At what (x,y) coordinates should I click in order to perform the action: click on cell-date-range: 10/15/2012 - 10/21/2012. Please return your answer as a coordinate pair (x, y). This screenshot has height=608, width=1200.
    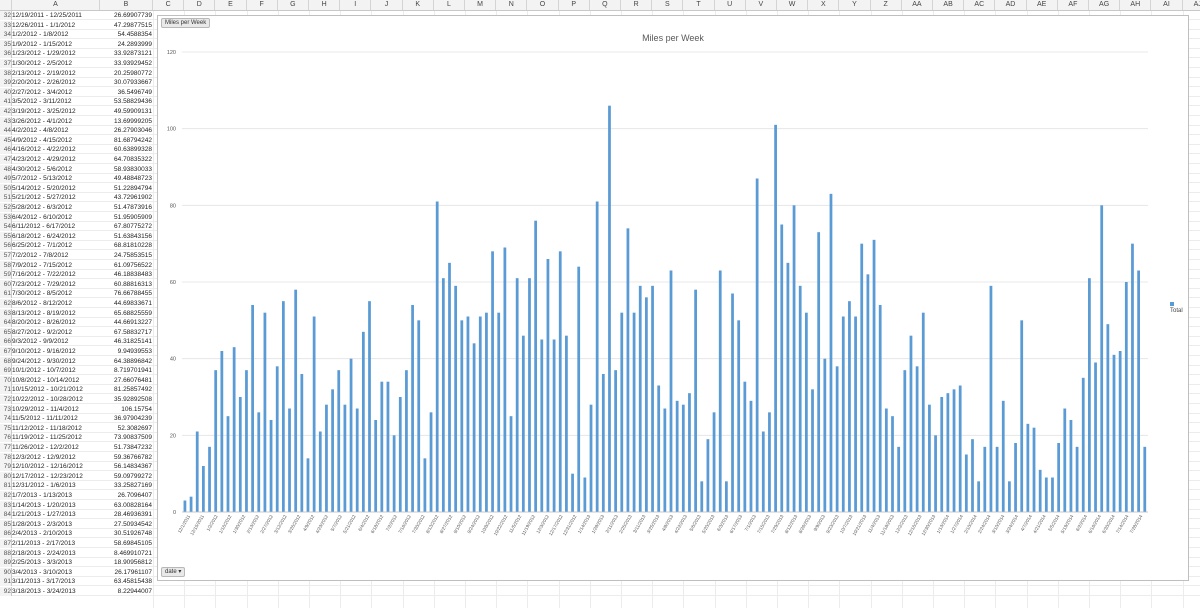
    Looking at the image, I should click on (55, 389).